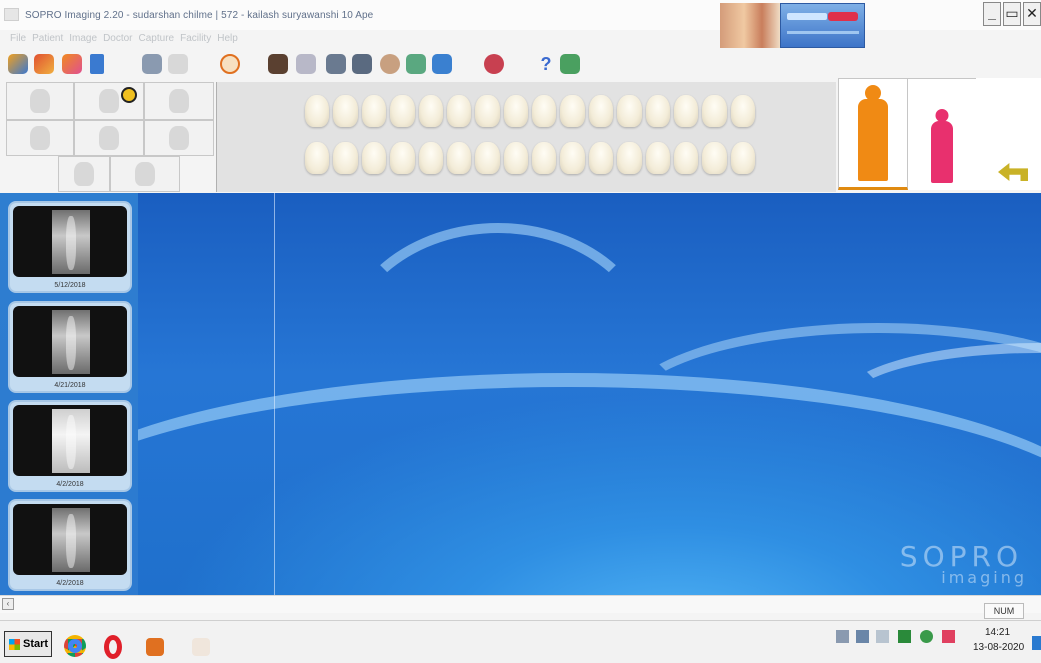  Describe the element at coordinates (948, 636) in the screenshot. I see `tray-app-icon` at that location.